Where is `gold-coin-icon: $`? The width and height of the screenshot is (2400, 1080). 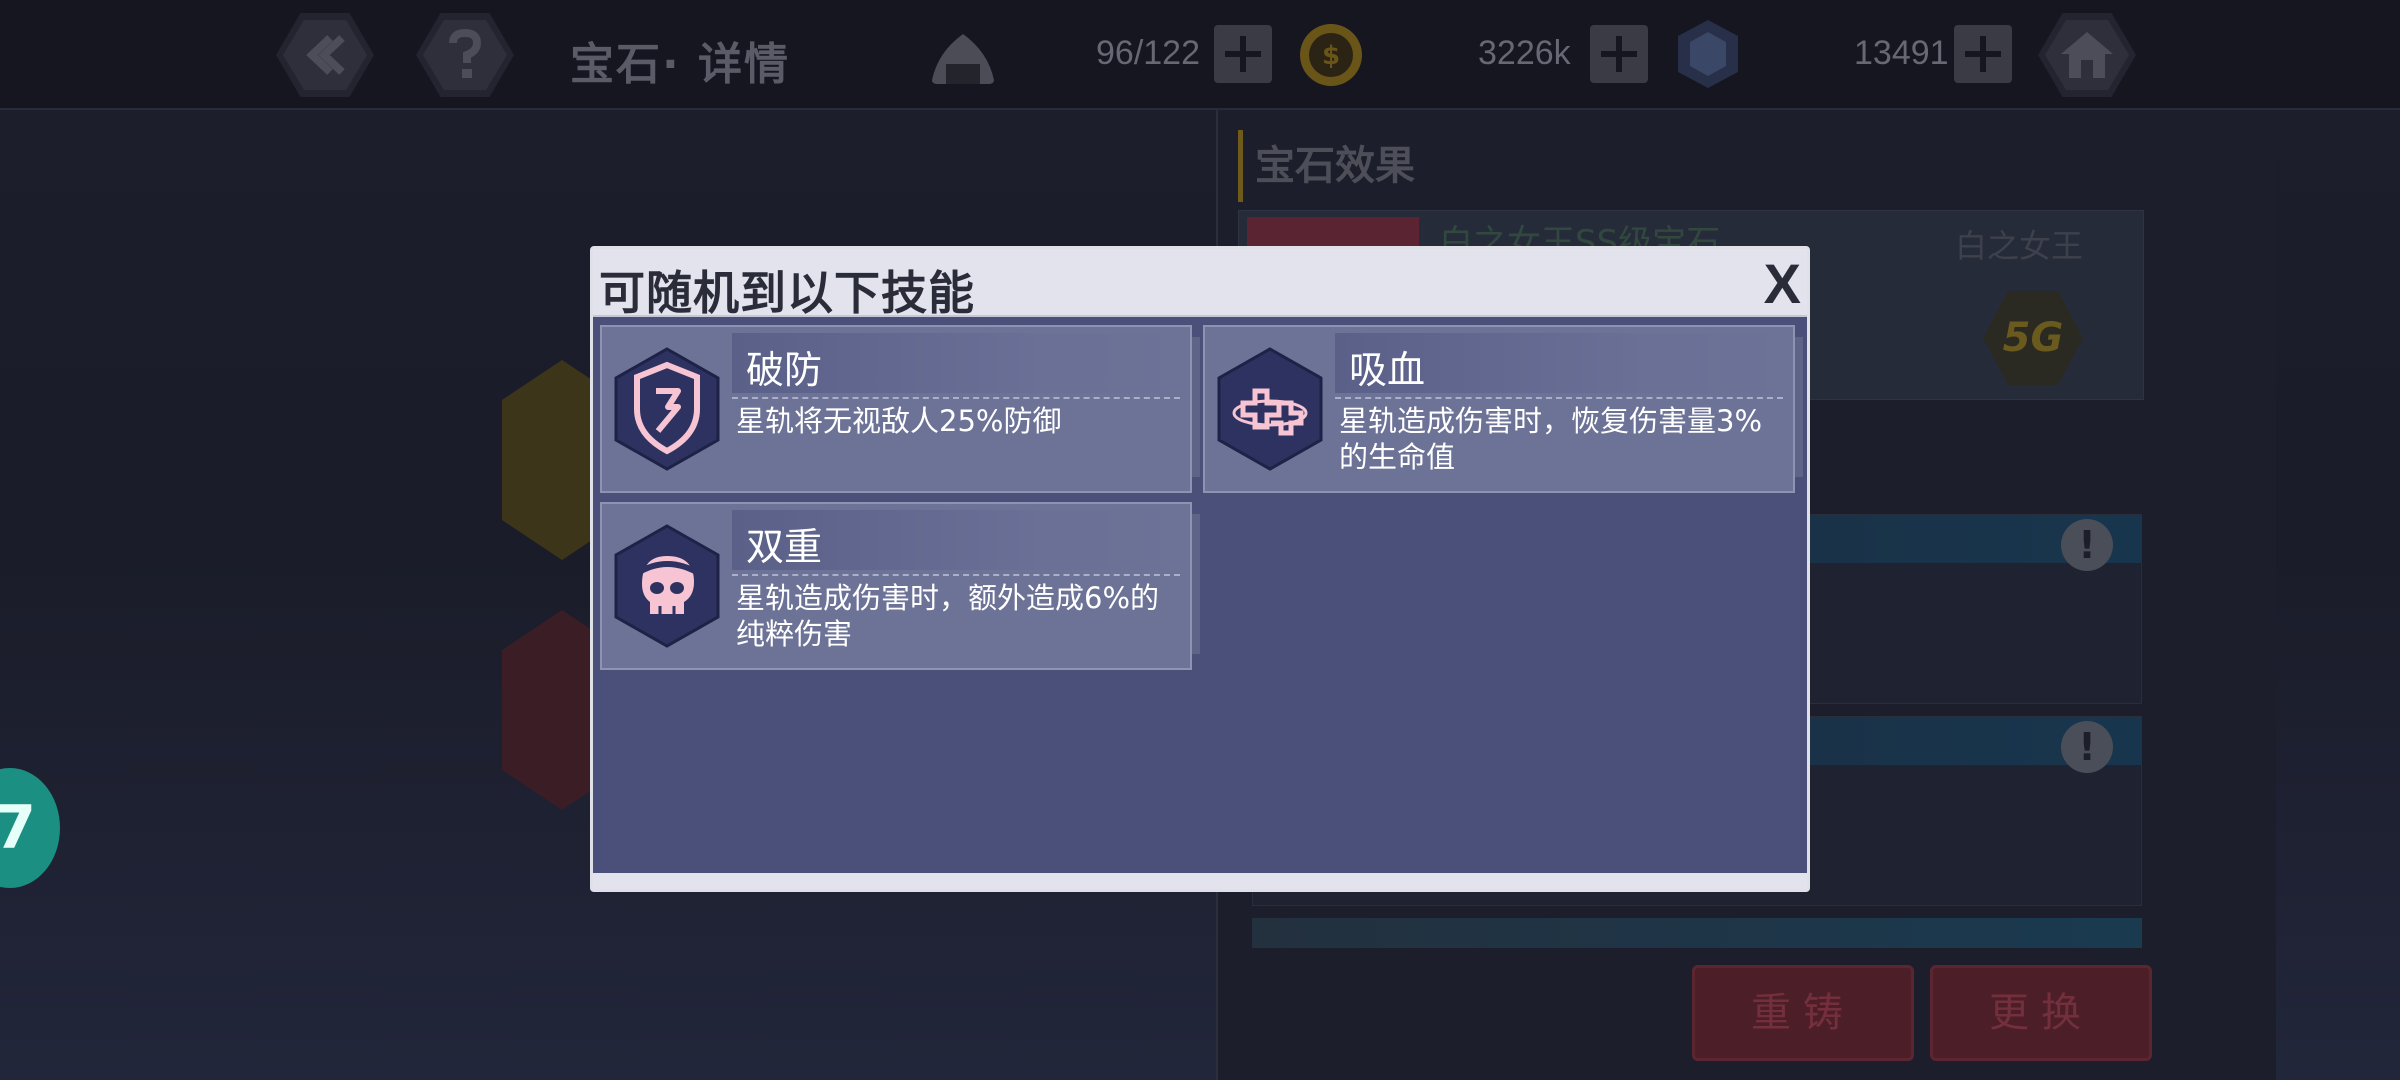
gold-coin-icon: $ is located at coordinates (1331, 55).